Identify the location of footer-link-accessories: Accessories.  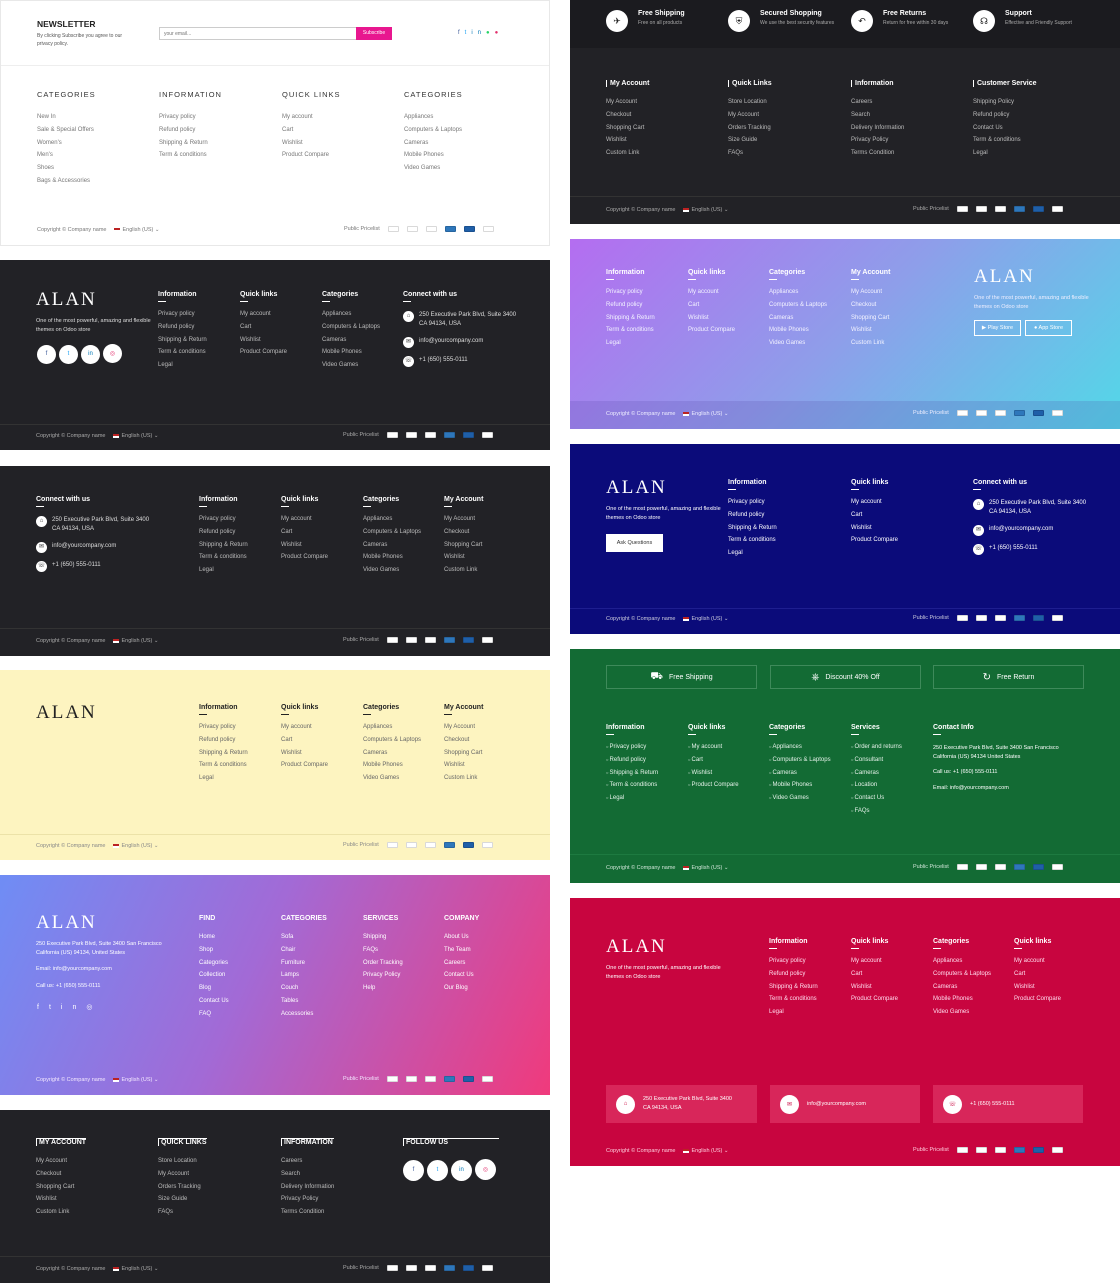
(304, 1014).